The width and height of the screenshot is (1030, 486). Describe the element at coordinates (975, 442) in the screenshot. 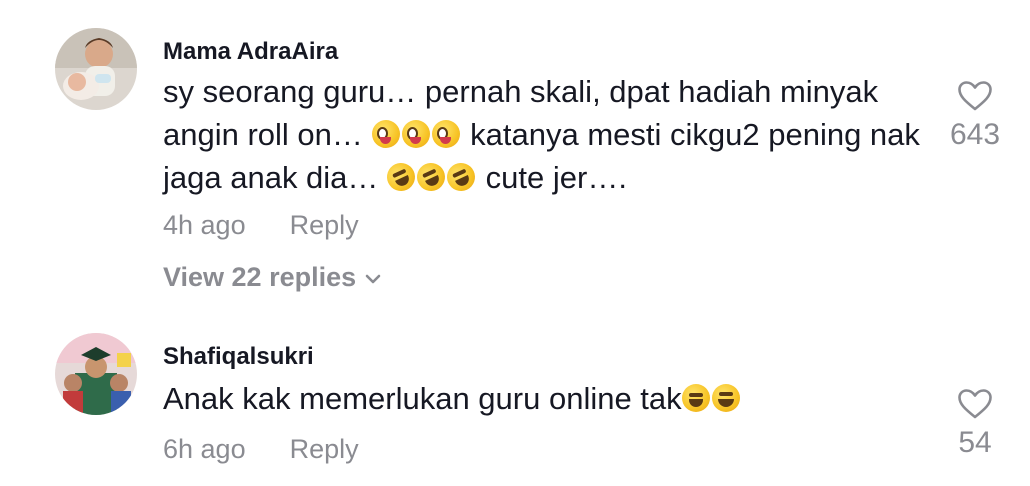

I see `like-count: 54` at that location.